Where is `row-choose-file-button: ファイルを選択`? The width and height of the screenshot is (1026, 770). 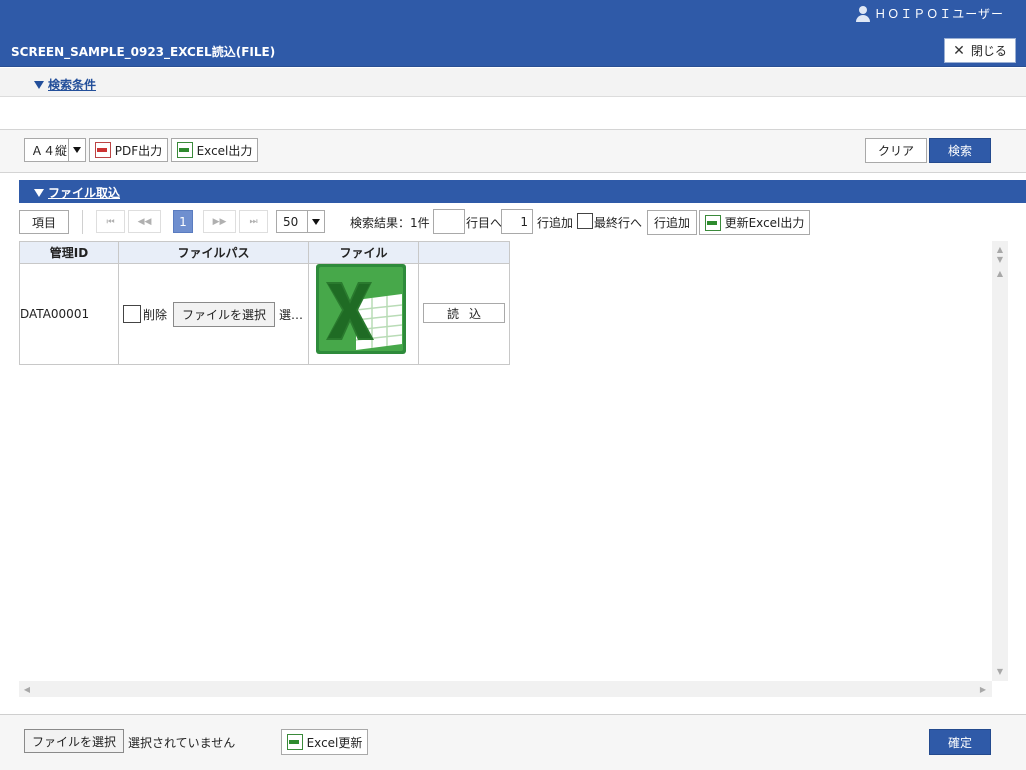 row-choose-file-button: ファイルを選択 is located at coordinates (224, 314).